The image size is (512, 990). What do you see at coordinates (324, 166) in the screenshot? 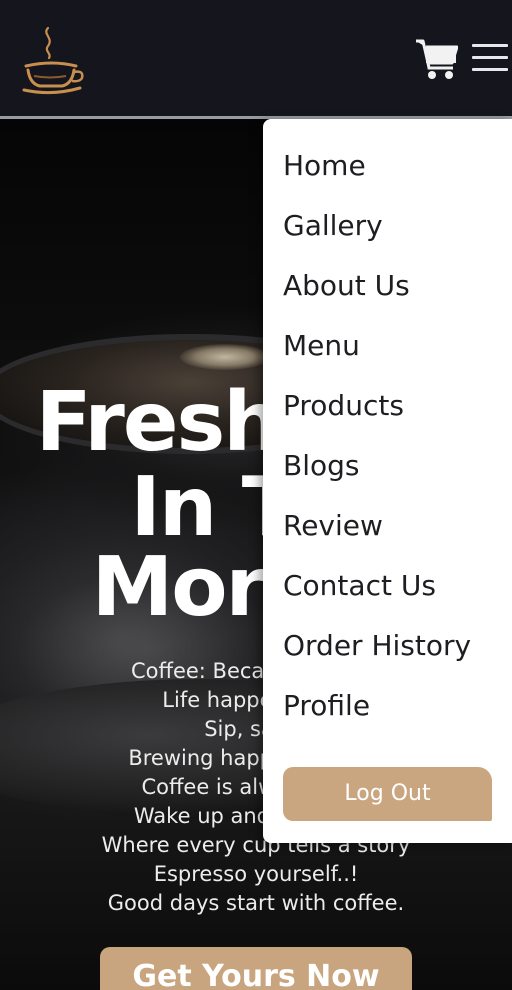
I see `menu-item-home: Home` at bounding box center [324, 166].